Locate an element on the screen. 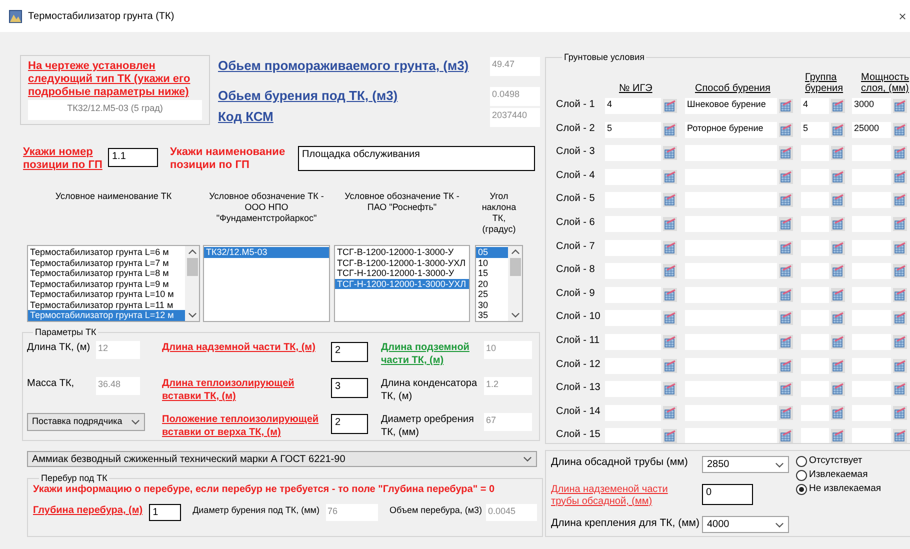  dropdown: 2850 is located at coordinates (745, 464).